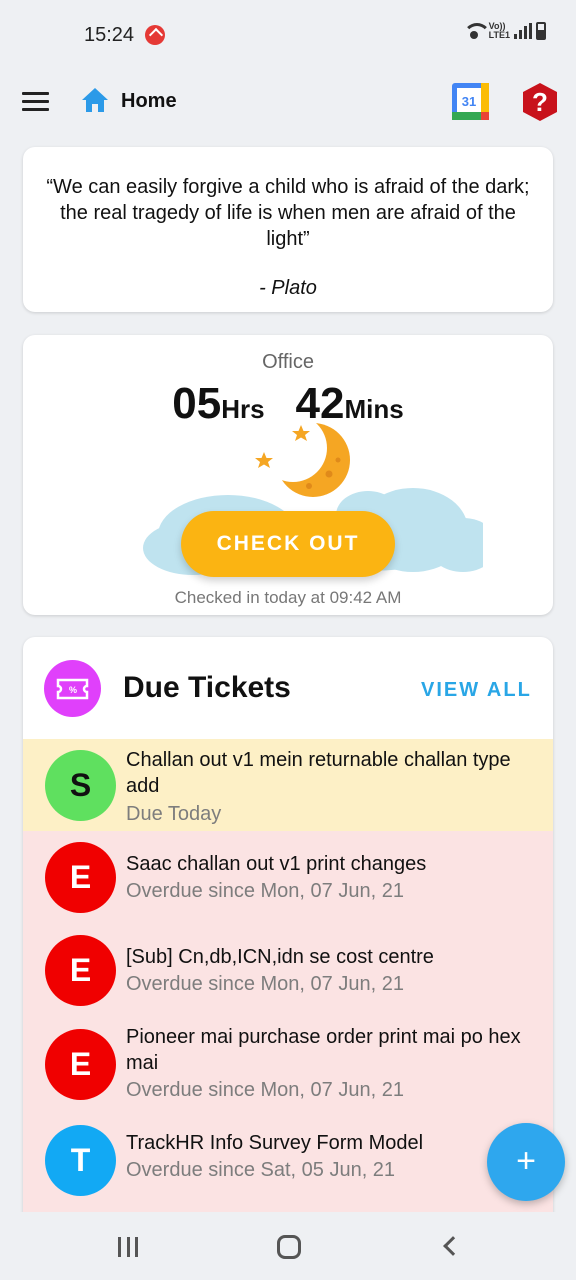 The width and height of the screenshot is (576, 1280). Describe the element at coordinates (499, 35) in the screenshot. I see `lte-label: LTE1` at that location.